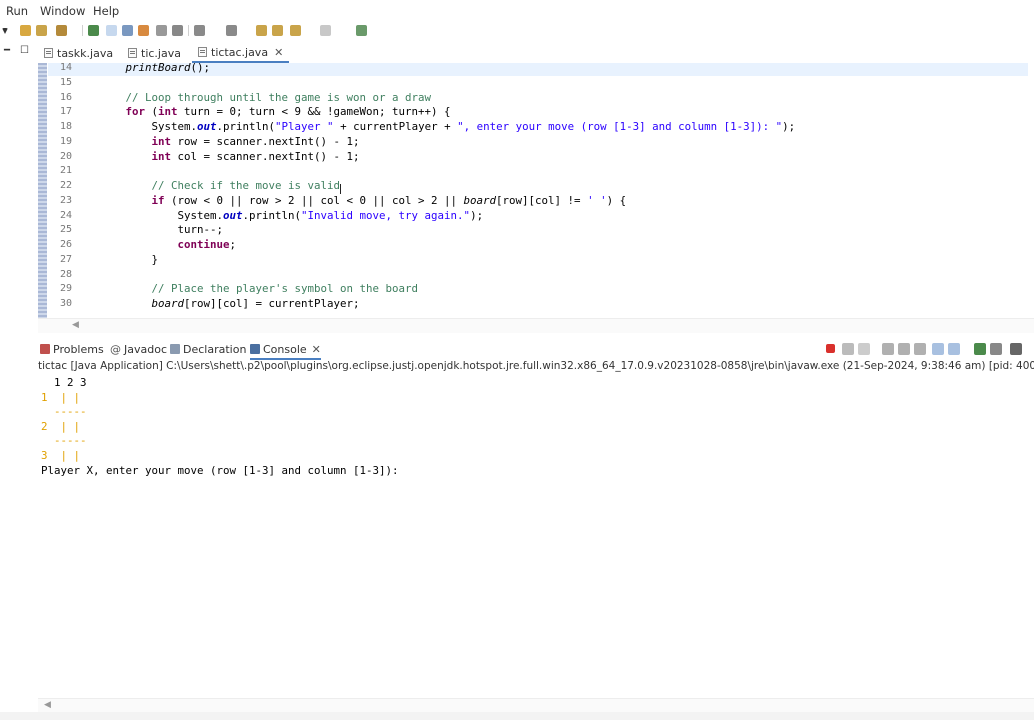  What do you see at coordinates (24, 50) in the screenshot?
I see `maximize-icon: ☐` at bounding box center [24, 50].